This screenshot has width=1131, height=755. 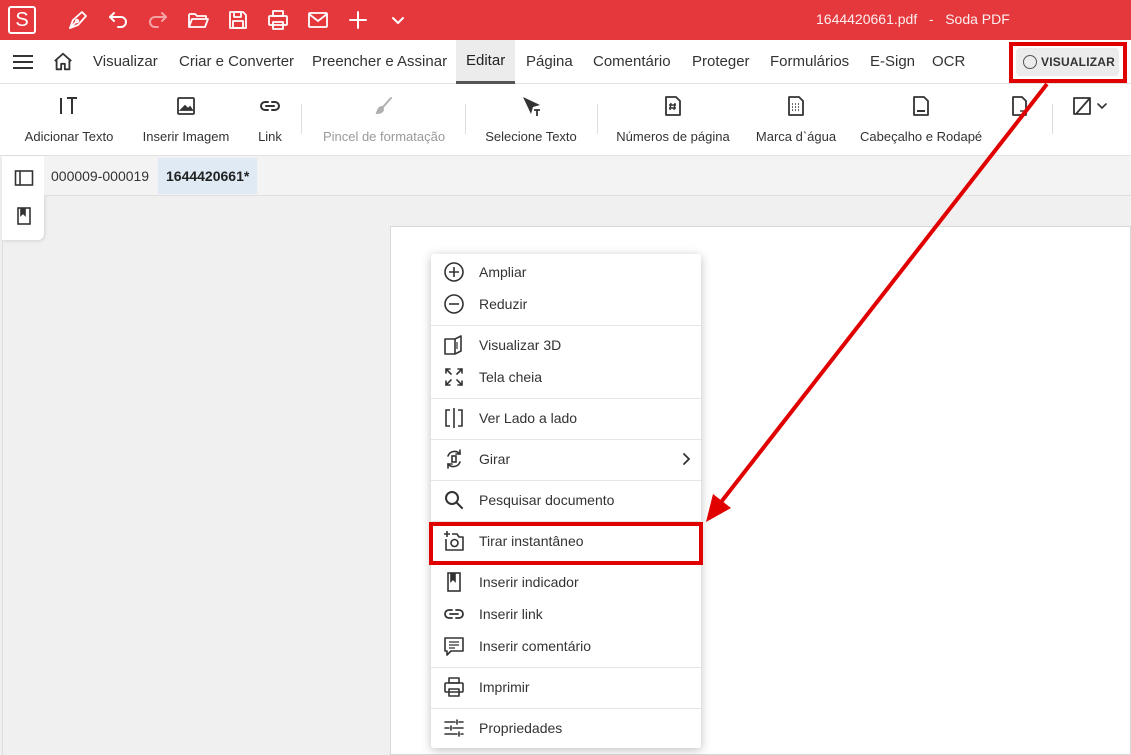 I want to click on menu-item-tela-cheia: Tela cheia, so click(x=566, y=377).